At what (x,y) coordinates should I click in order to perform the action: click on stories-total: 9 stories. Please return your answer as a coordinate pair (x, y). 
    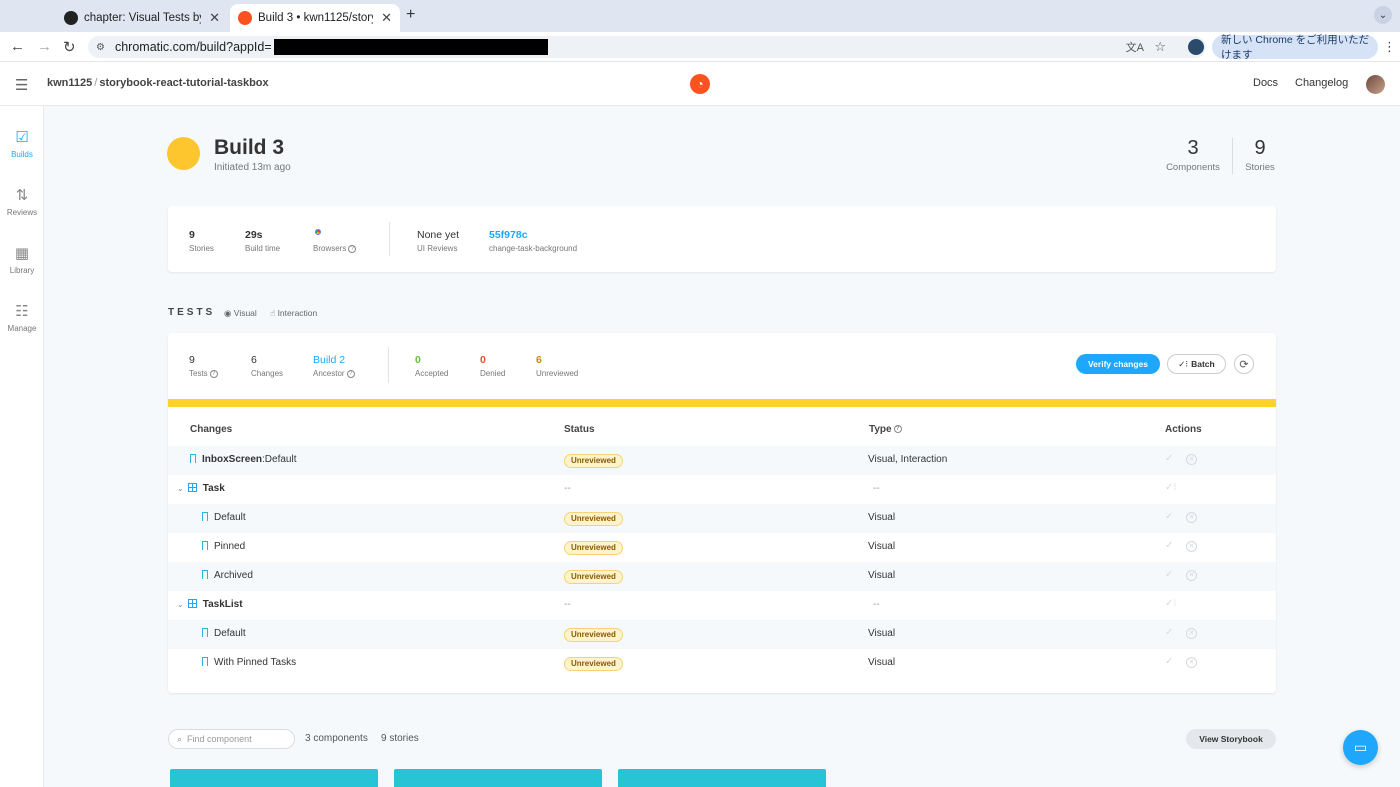
    Looking at the image, I should click on (400, 738).